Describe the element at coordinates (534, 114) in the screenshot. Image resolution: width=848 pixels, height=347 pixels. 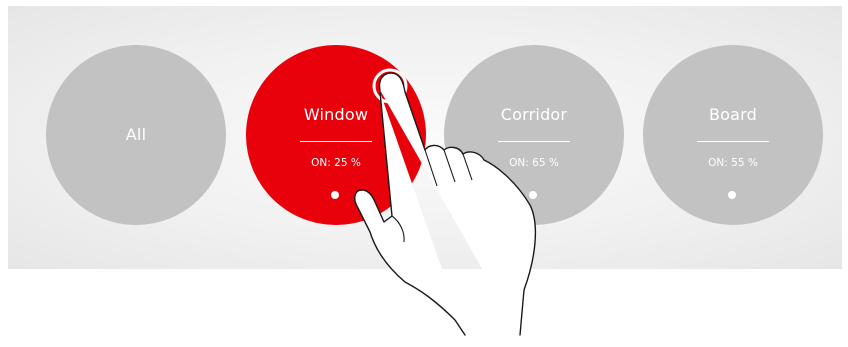
I see `zone-label: Corridor` at that location.